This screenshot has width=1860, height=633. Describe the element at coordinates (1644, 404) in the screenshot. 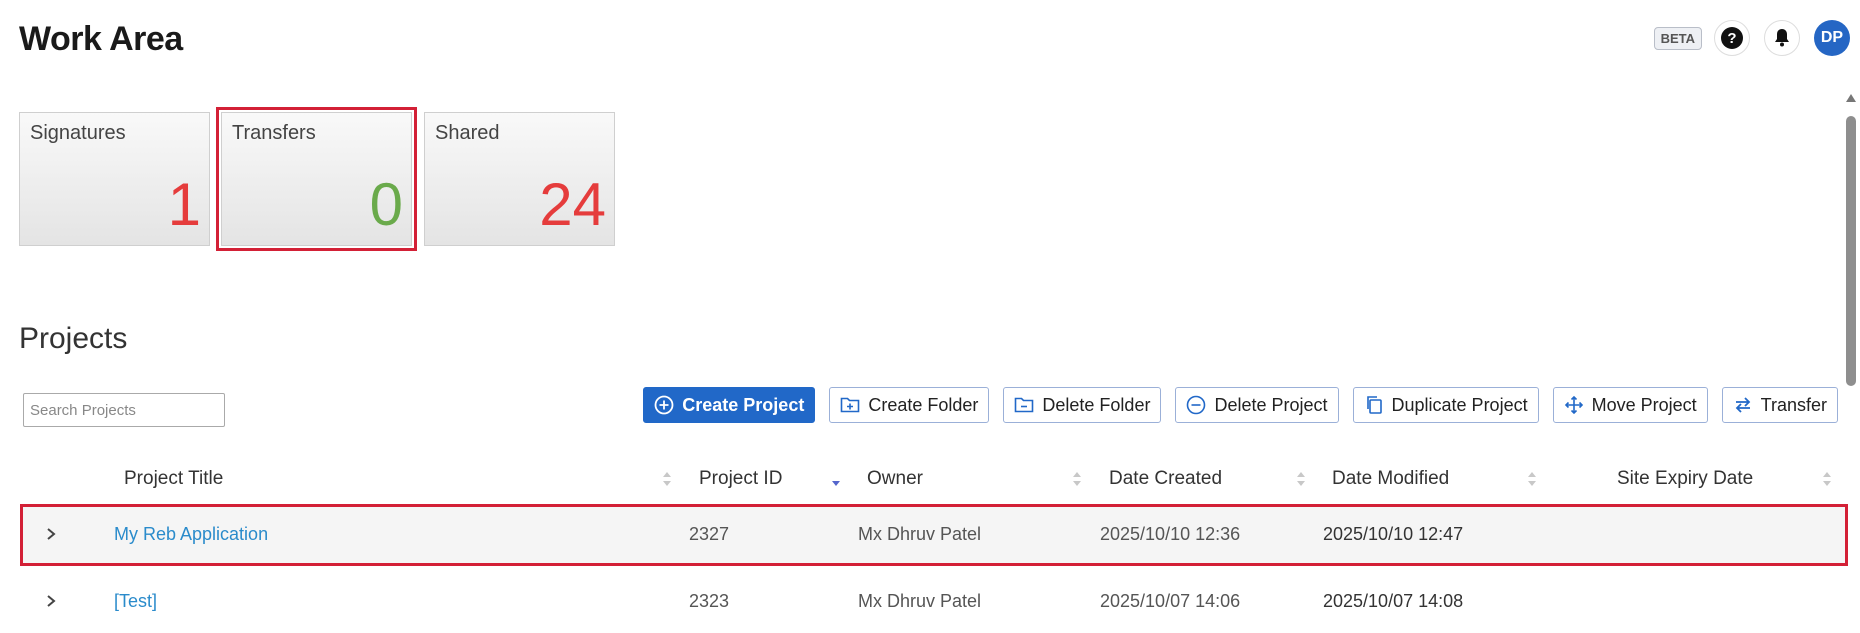

I see `move-project-label: Move Project` at that location.